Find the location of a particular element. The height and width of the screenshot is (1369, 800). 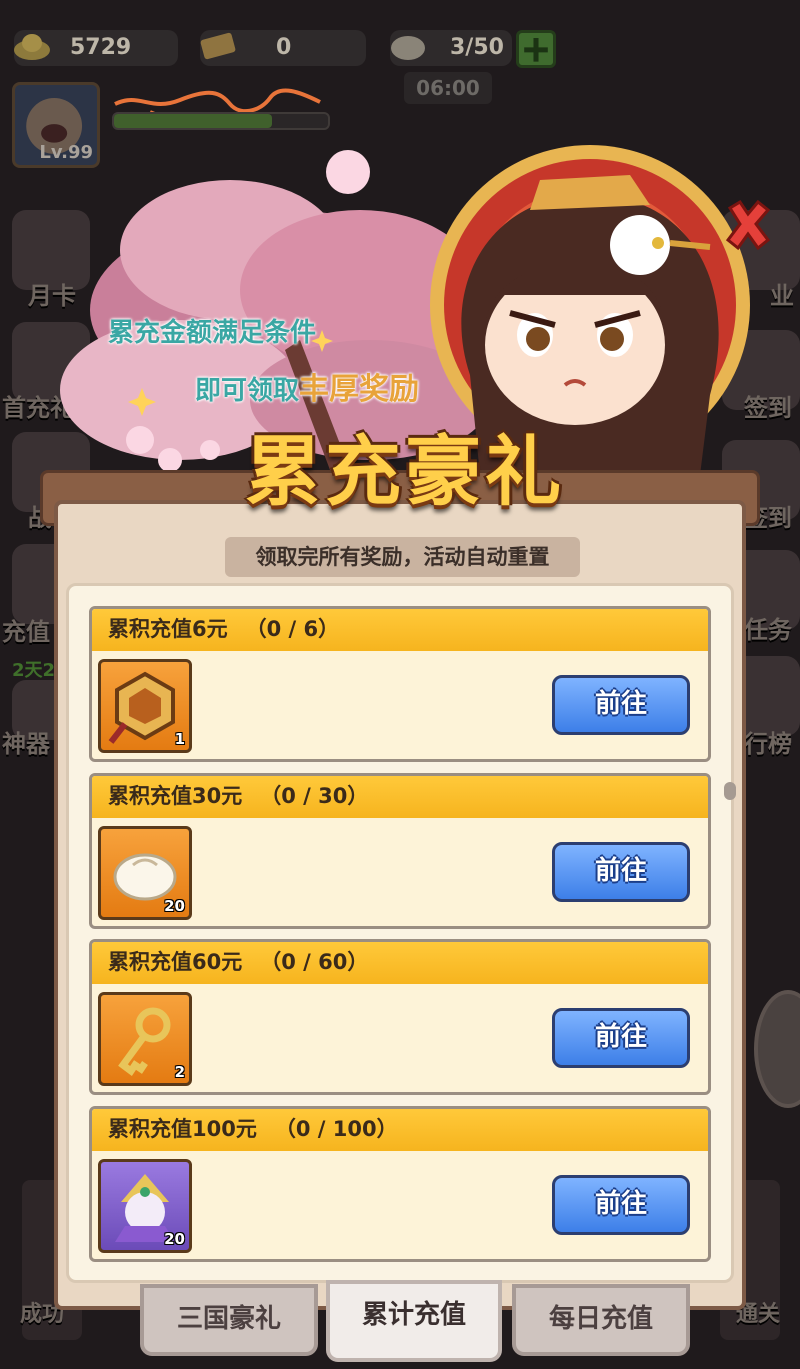

ticket-value: 0 is located at coordinates (284, 47).